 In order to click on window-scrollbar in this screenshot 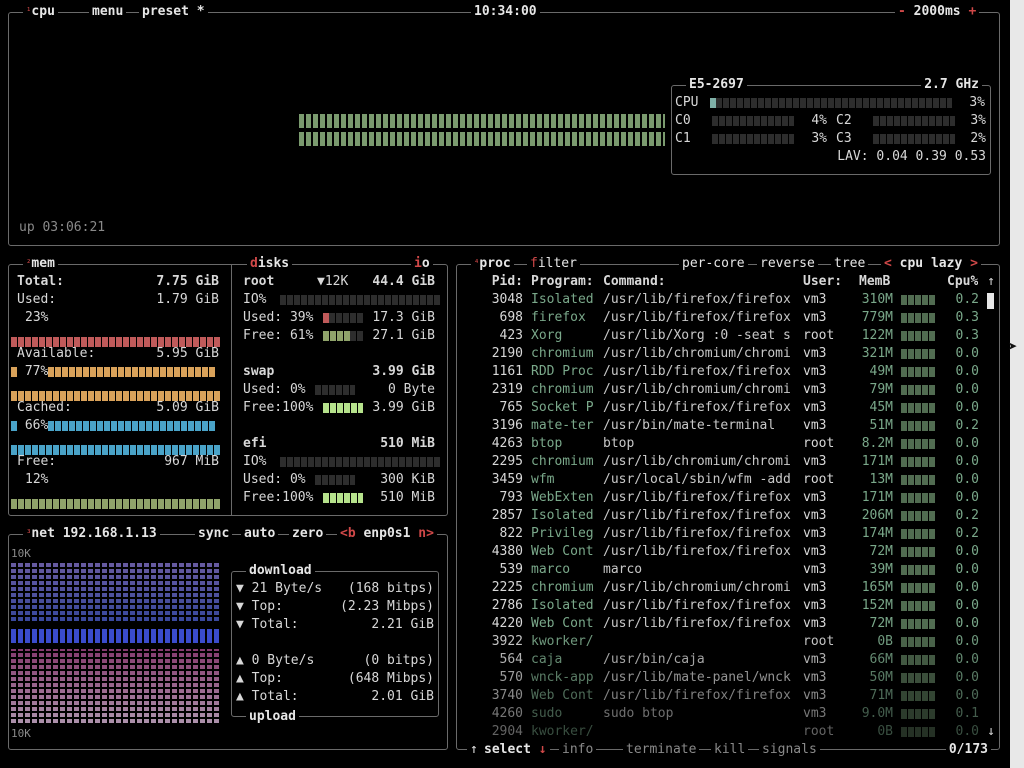, I will do `click(1017, 384)`.